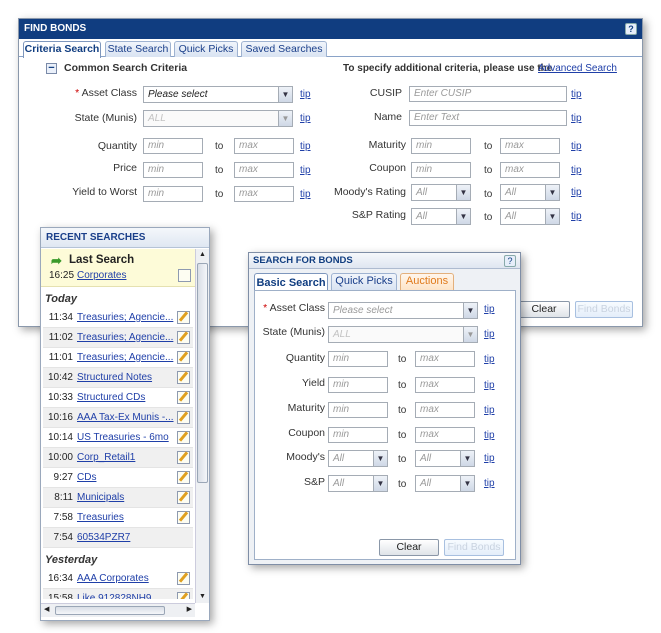  What do you see at coordinates (488, 118) in the screenshot?
I see `name-input: Enter Text` at bounding box center [488, 118].